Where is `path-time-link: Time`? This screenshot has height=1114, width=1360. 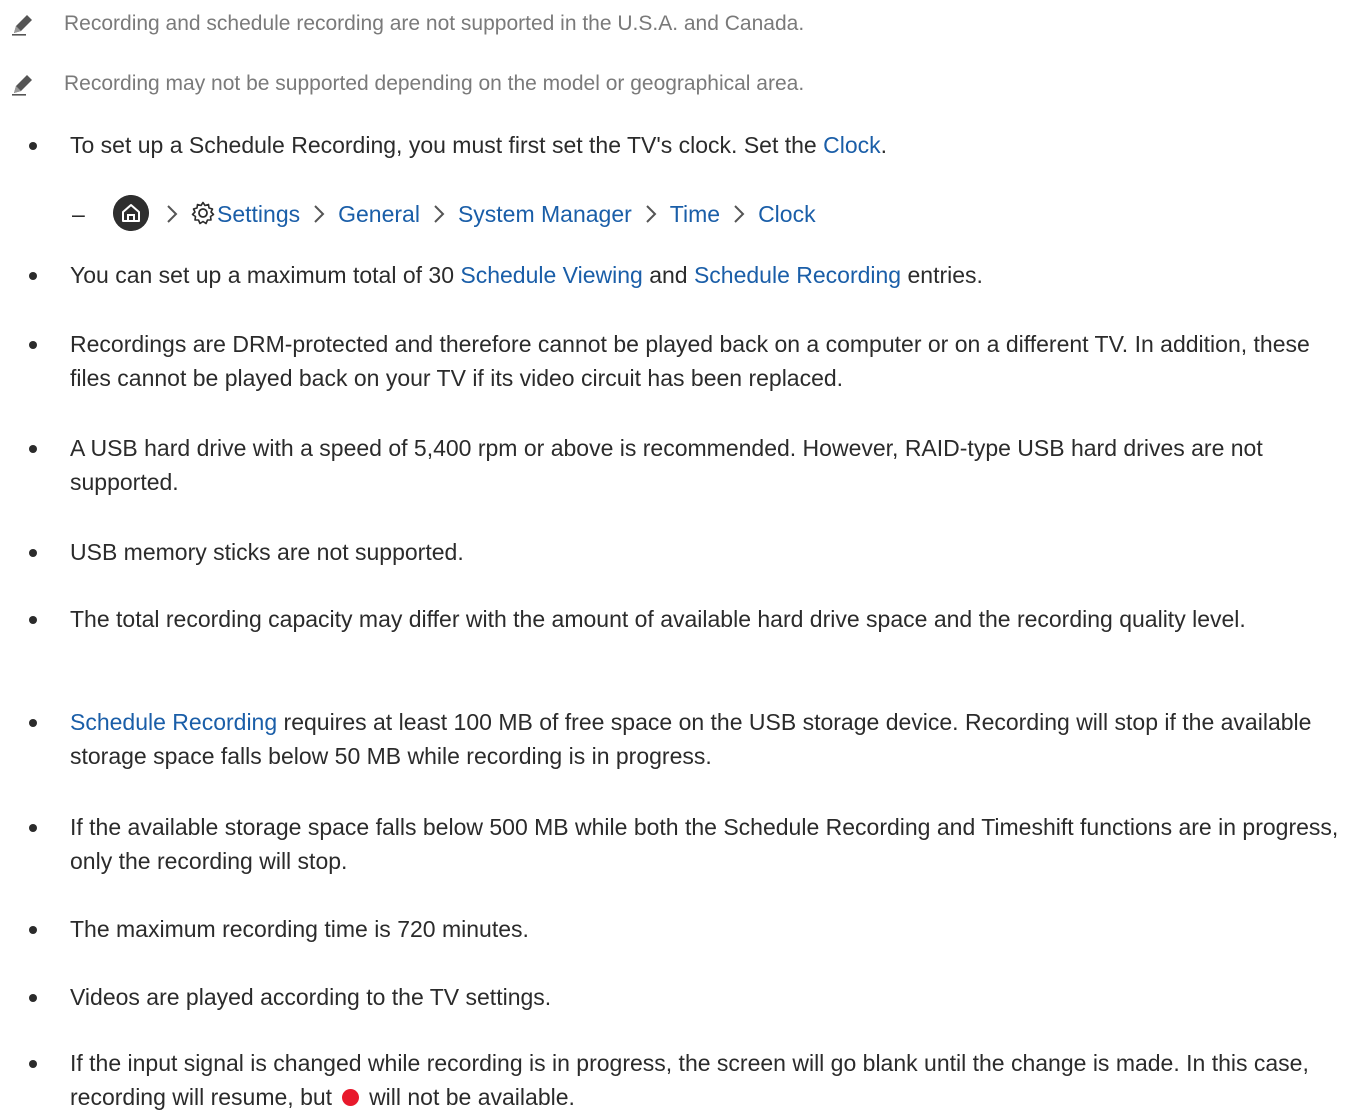 path-time-link: Time is located at coordinates (695, 214).